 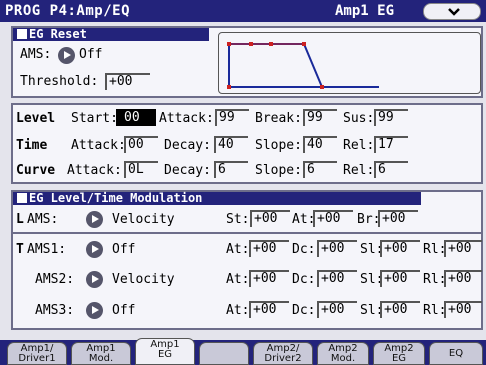 What do you see at coordinates (94, 249) in the screenshot?
I see `ams1-popup-arrow-icon` at bounding box center [94, 249].